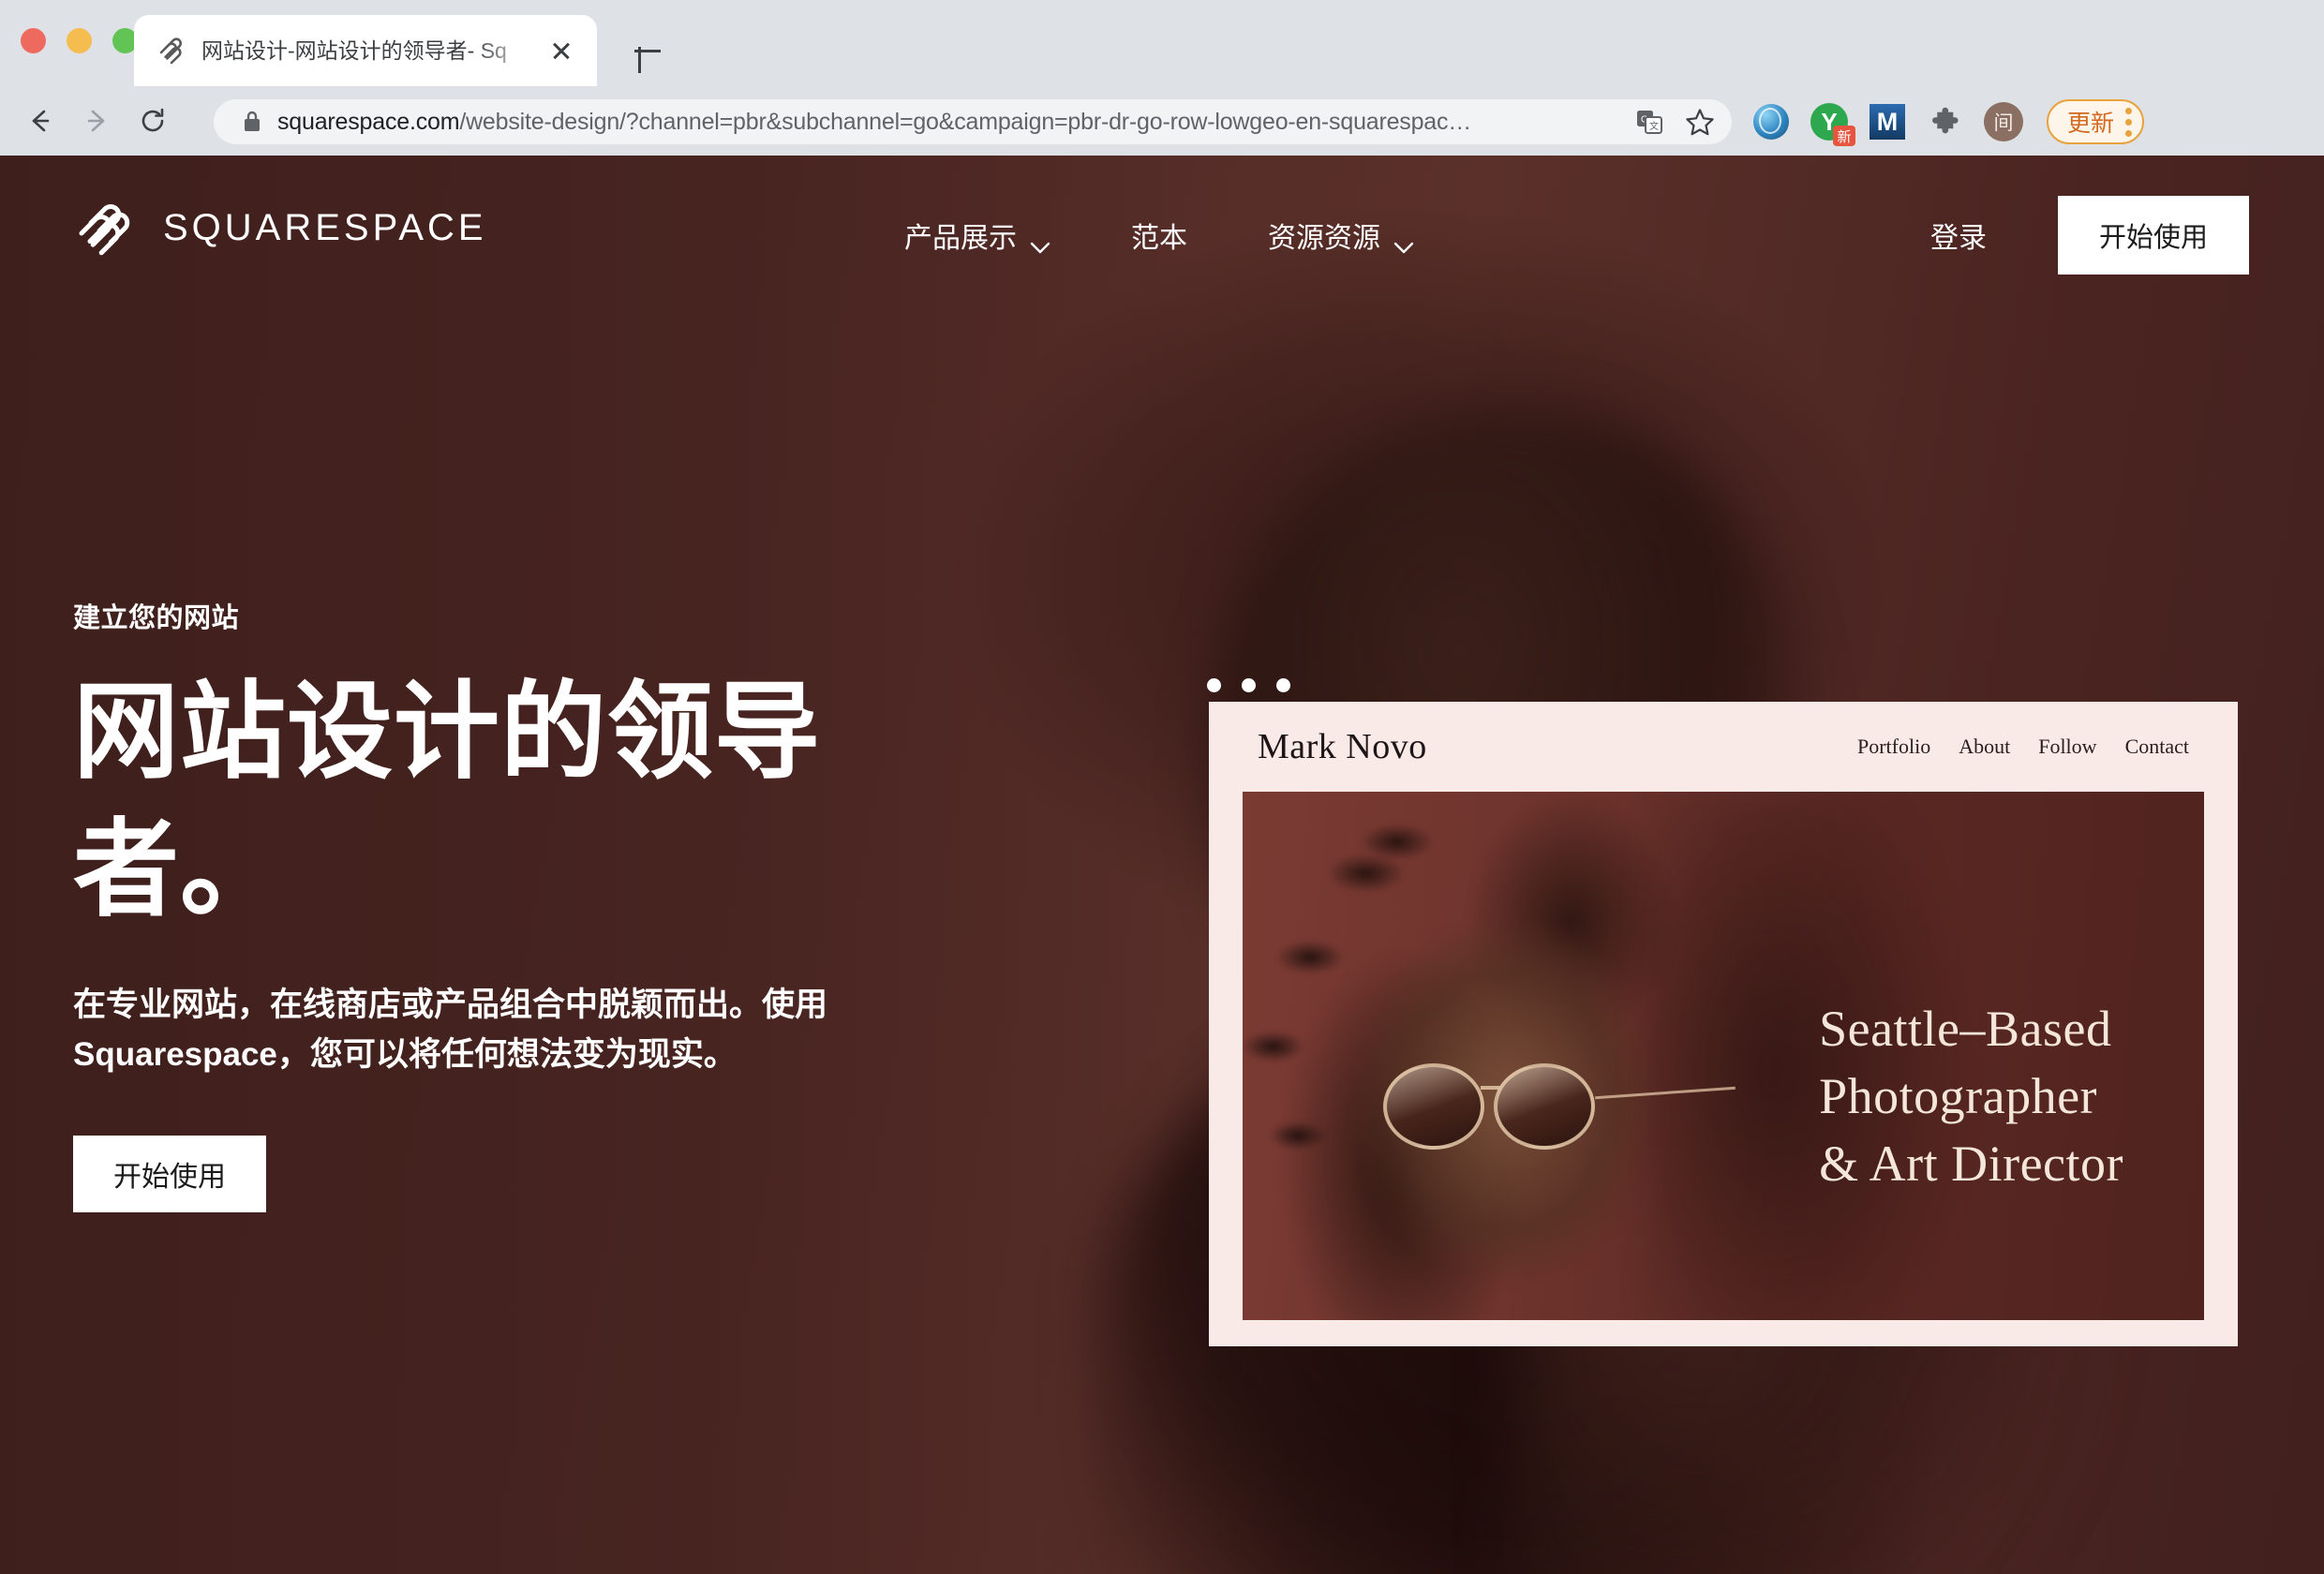  I want to click on close-icon, so click(561, 50).